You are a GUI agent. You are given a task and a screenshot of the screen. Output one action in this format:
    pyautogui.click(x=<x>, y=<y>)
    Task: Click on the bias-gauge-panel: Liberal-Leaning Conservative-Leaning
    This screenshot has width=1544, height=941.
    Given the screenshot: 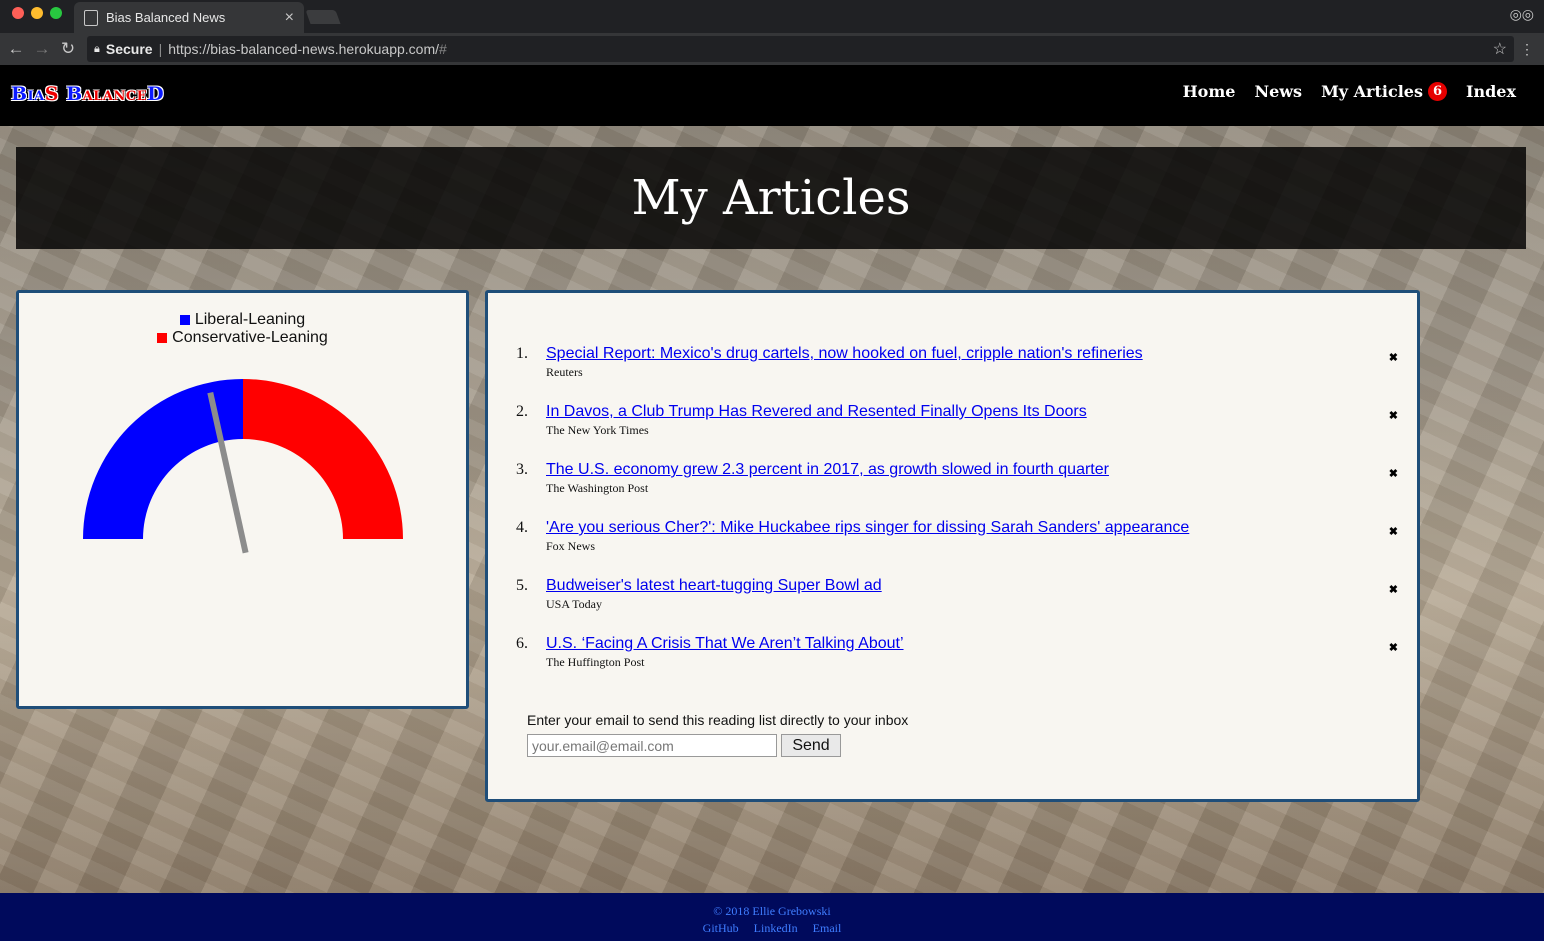 What is the action you would take?
    pyautogui.click(x=242, y=499)
    